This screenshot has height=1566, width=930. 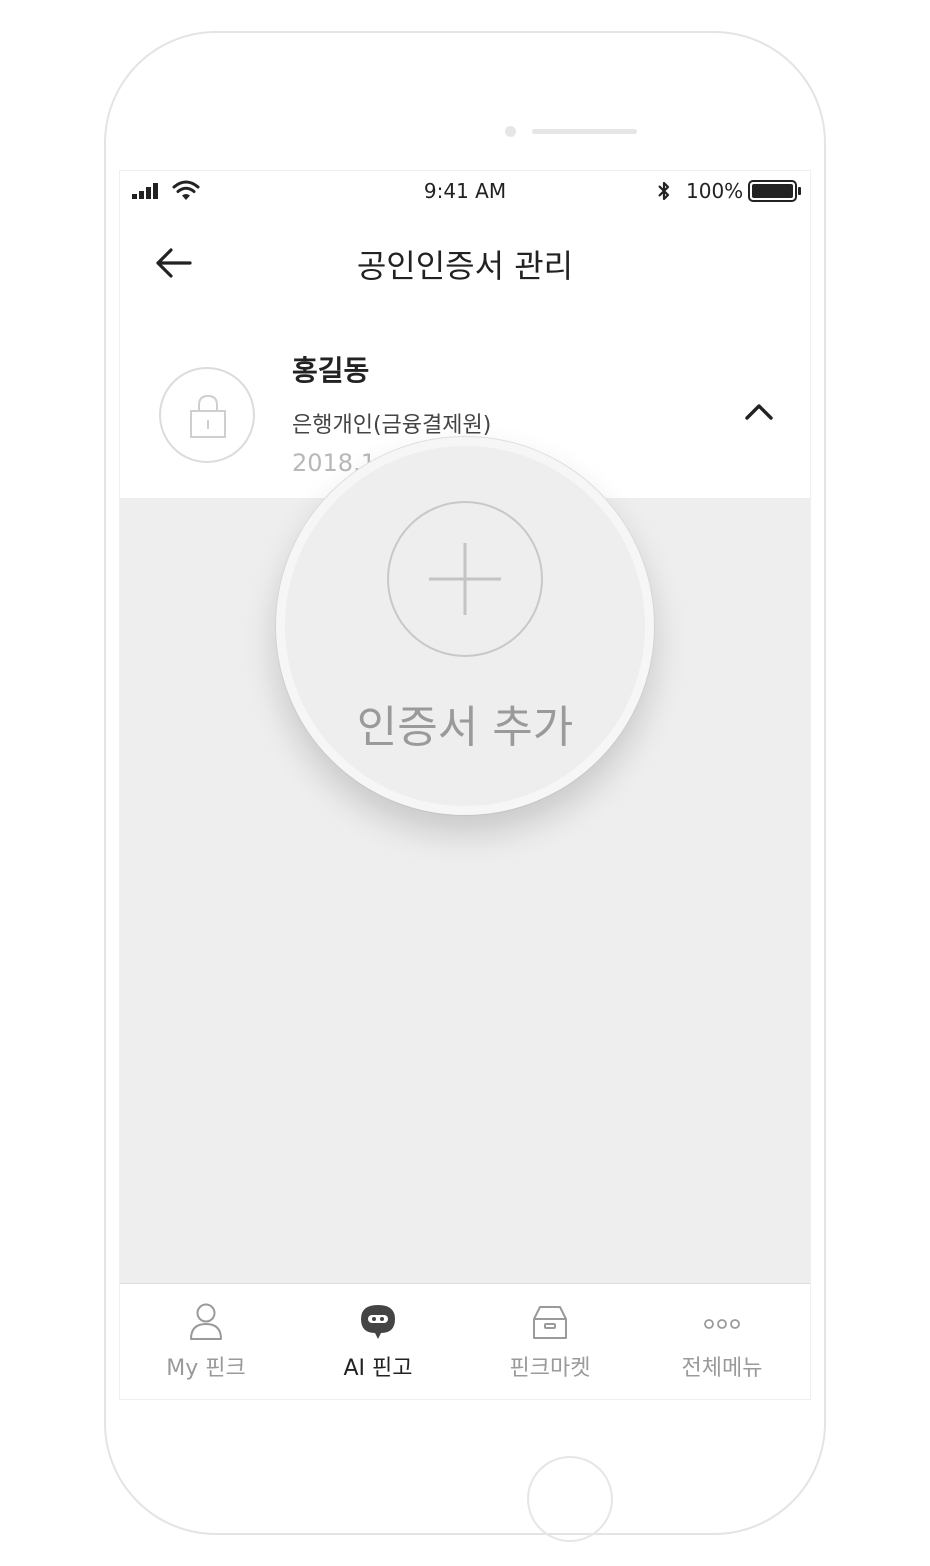 What do you see at coordinates (392, 425) in the screenshot?
I see `certificate-issuer: 은행개인(금융결제원)` at bounding box center [392, 425].